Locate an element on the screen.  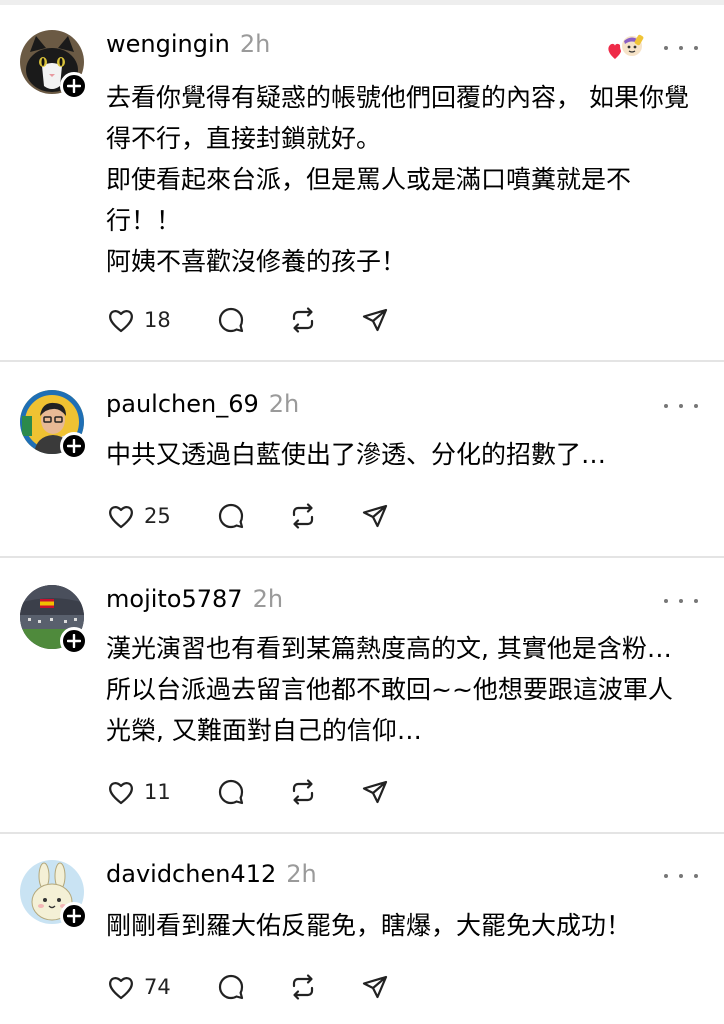
heart-reaction-icon is located at coordinates (615, 51).